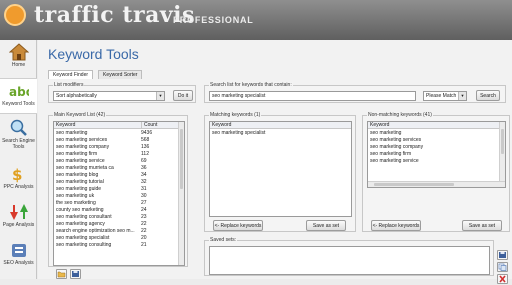 The image size is (512, 285). I want to click on table-row: the seo marketing 27, so click(119, 203).